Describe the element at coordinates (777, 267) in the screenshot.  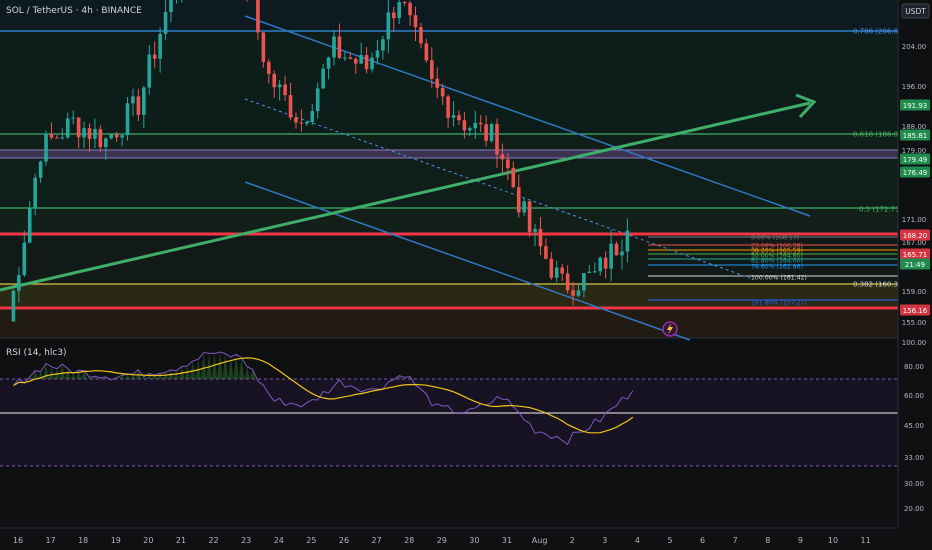
I see `fib-level-label: 78.60% (162.86)` at that location.